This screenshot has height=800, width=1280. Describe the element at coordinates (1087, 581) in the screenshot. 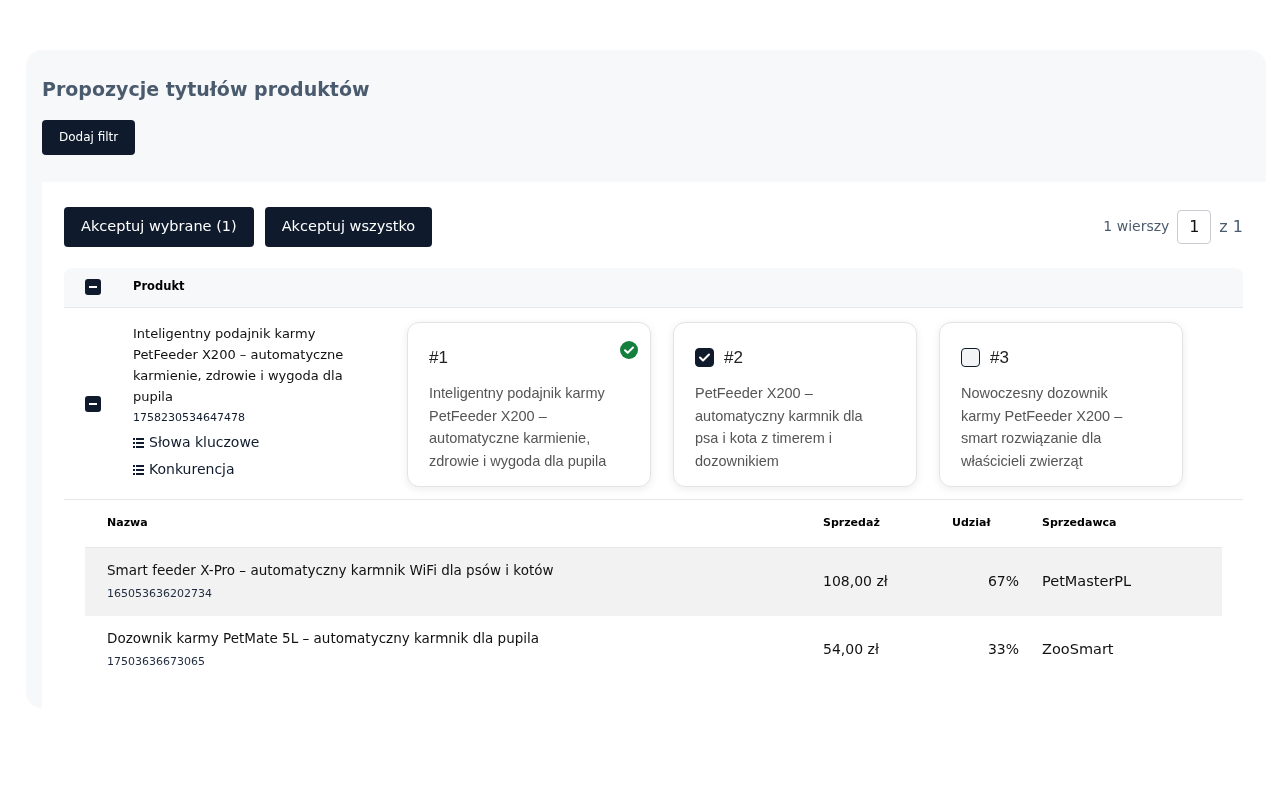

I see `seller-name: PetMasterPL` at that location.